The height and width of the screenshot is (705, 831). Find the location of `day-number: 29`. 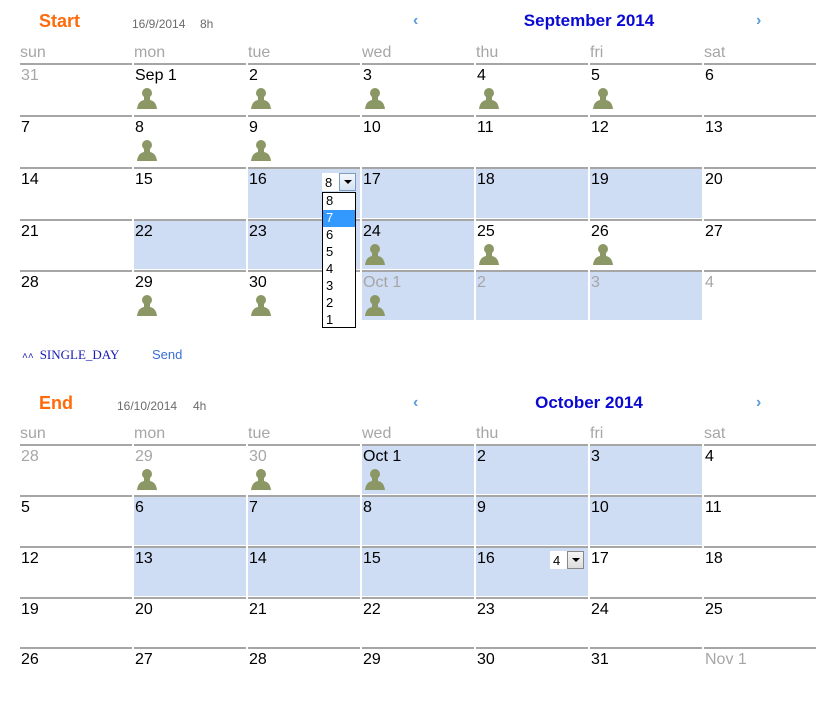

day-number: 29 is located at coordinates (144, 282).